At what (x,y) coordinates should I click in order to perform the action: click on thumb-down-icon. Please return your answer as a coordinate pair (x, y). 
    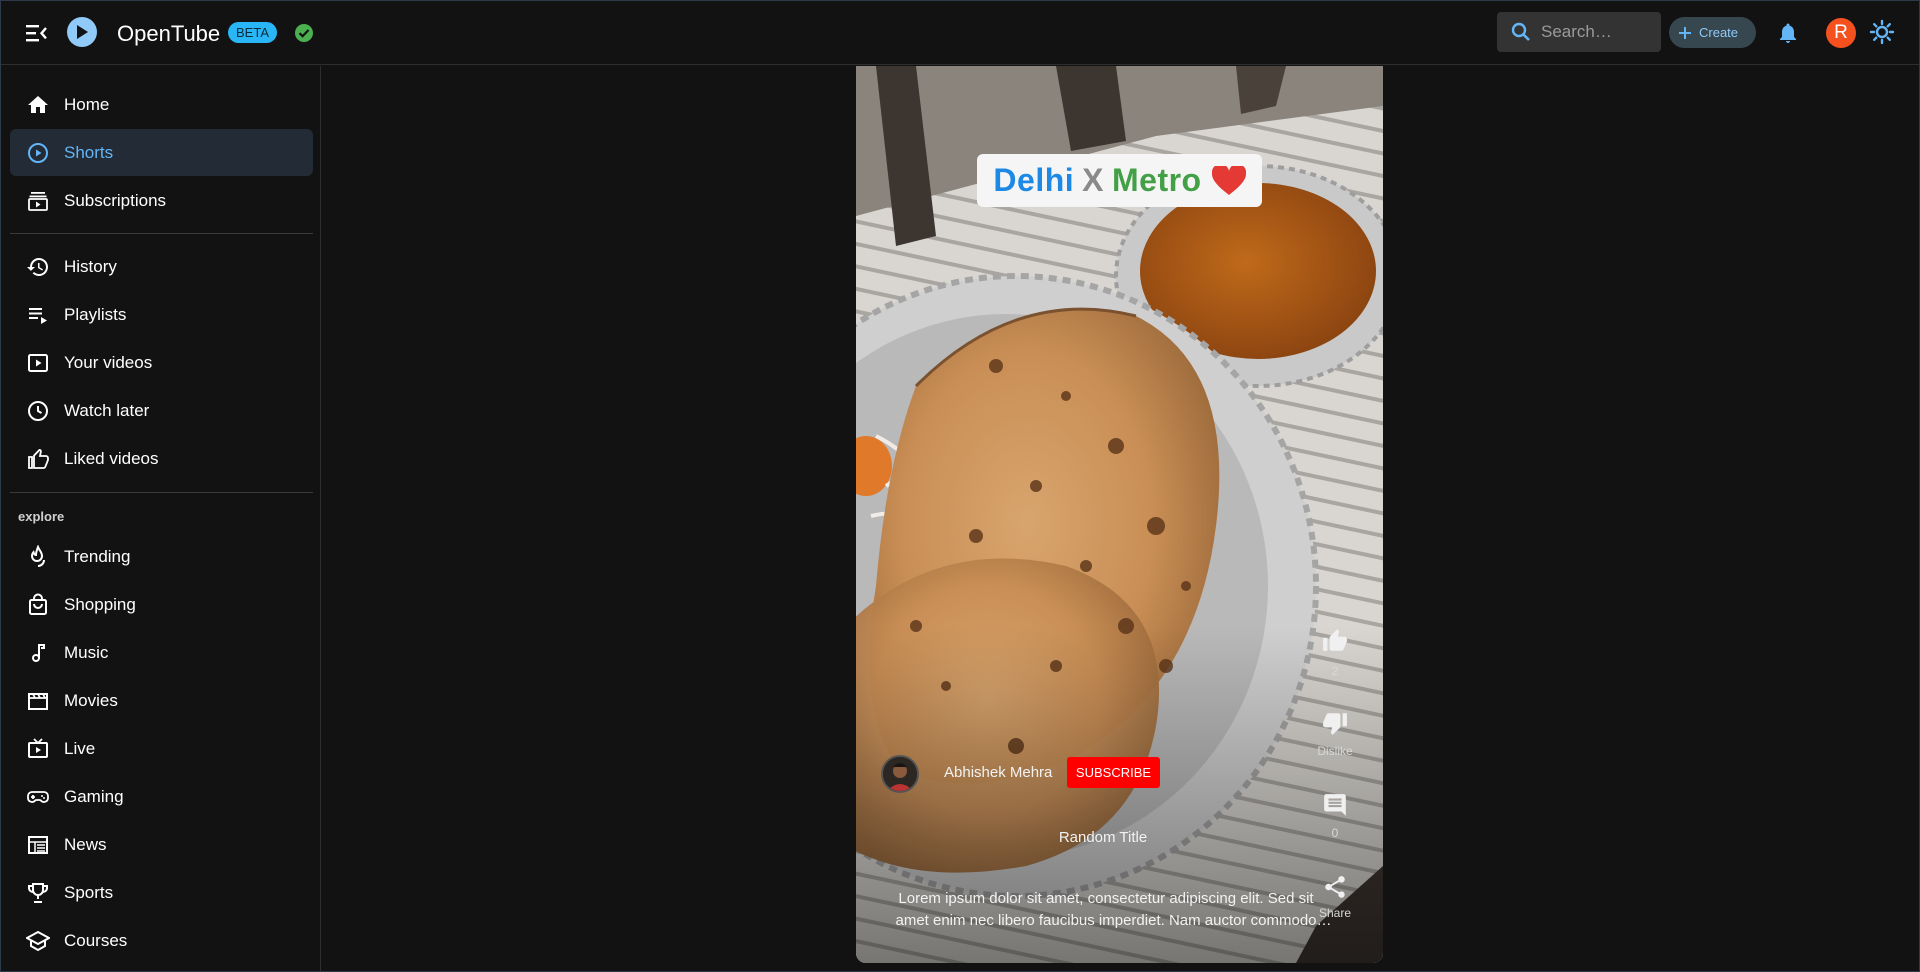
    Looking at the image, I should click on (1335, 724).